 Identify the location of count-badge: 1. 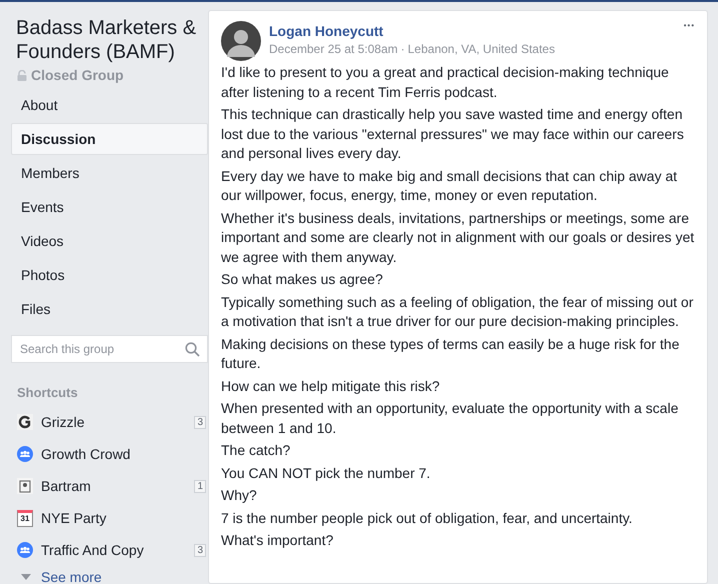
(200, 486).